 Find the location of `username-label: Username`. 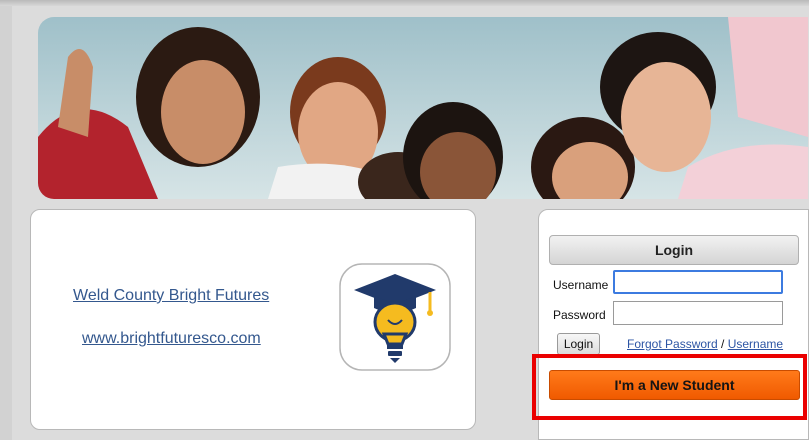

username-label: Username is located at coordinates (581, 285).